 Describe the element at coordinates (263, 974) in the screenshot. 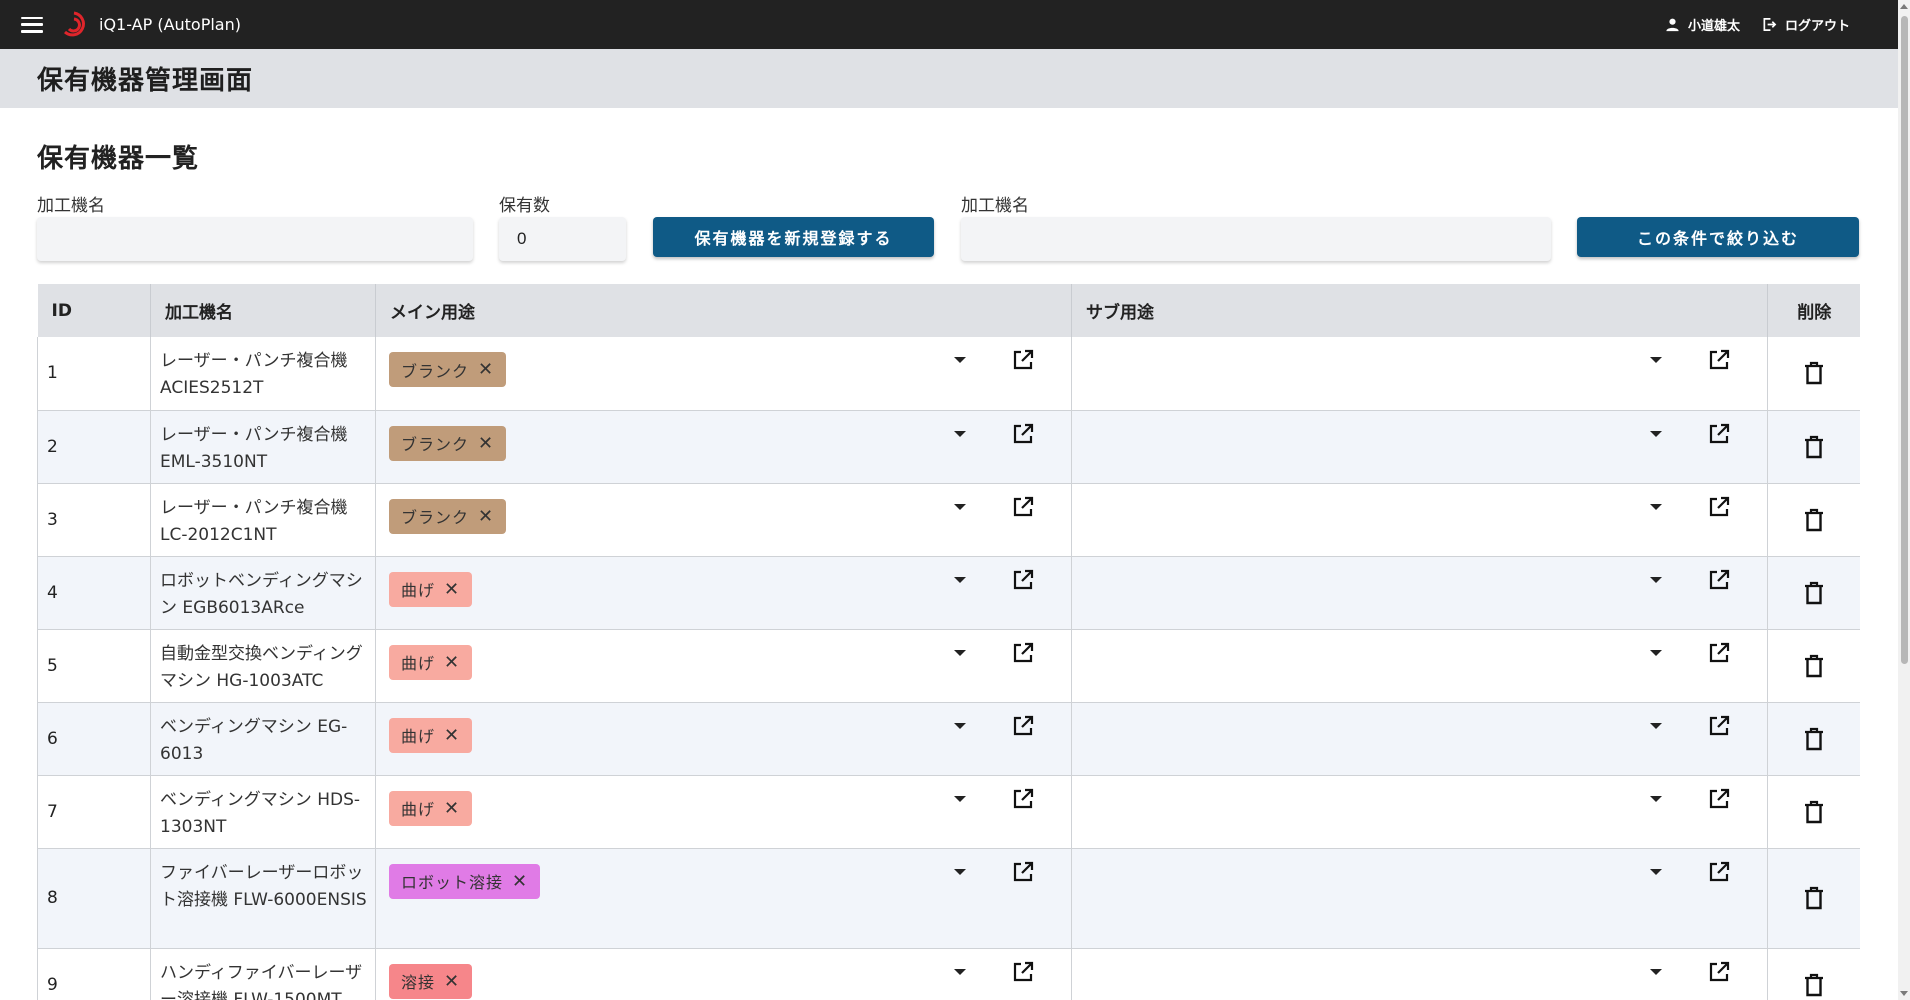

I see `row-machine-name: ハンディファイバーレーザー溶接機 FLW-1500MT` at that location.